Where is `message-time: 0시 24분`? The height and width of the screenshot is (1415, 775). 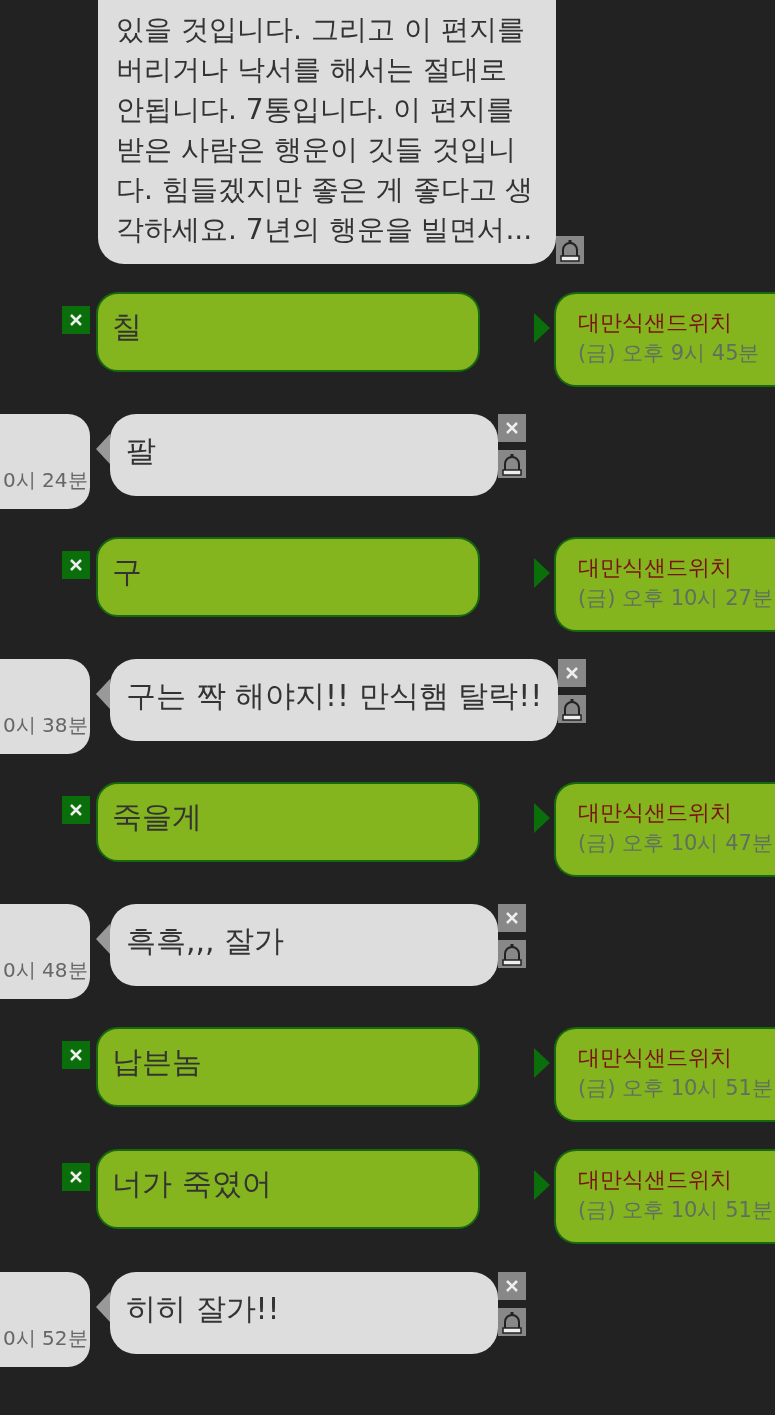
message-time: 0시 24분 is located at coordinates (45, 480).